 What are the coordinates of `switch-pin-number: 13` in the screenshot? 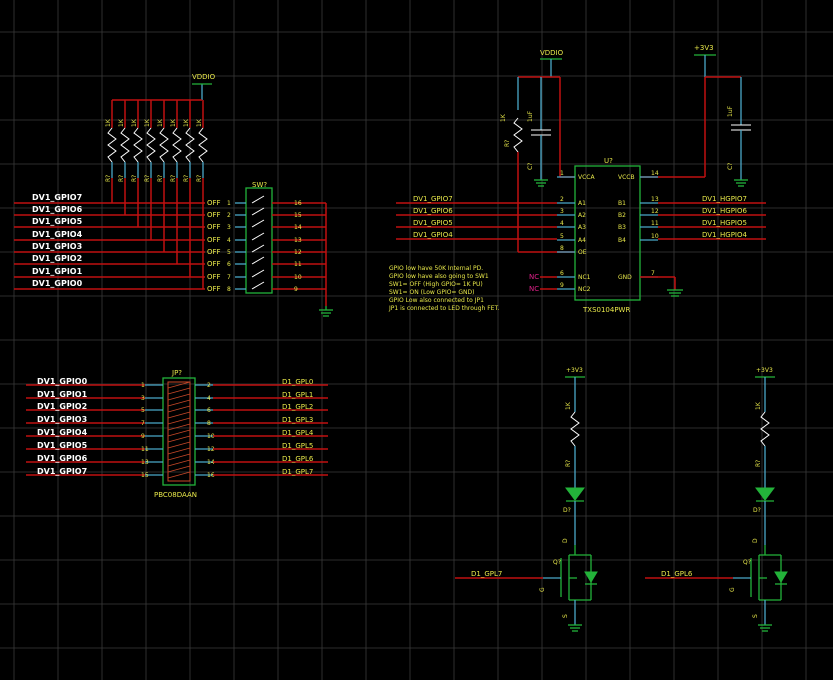 It's located at (298, 240).